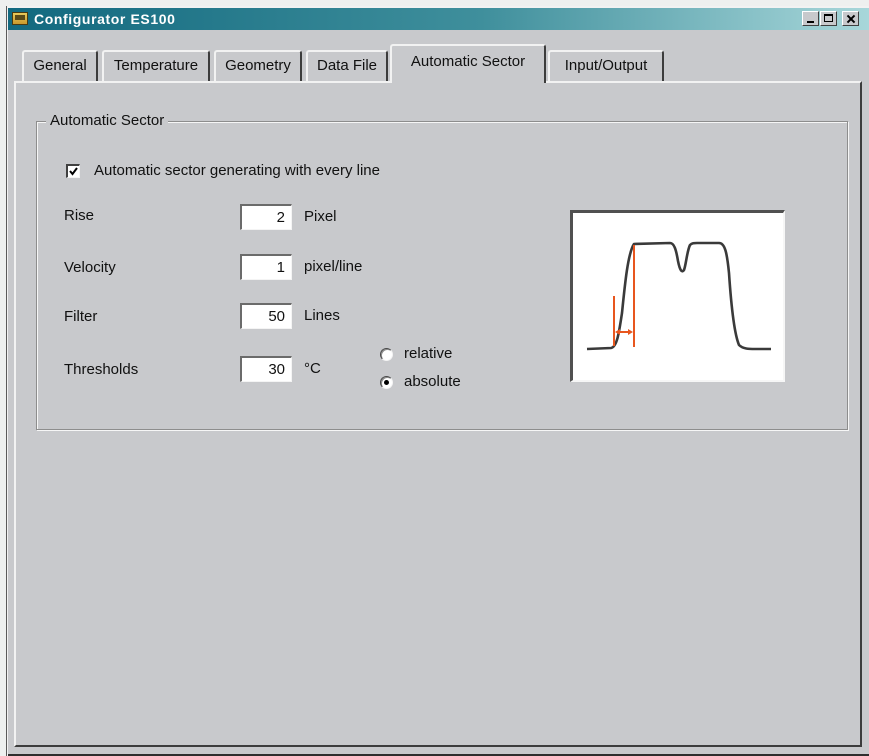  Describe the element at coordinates (266, 217) in the screenshot. I see `rise-input` at that location.